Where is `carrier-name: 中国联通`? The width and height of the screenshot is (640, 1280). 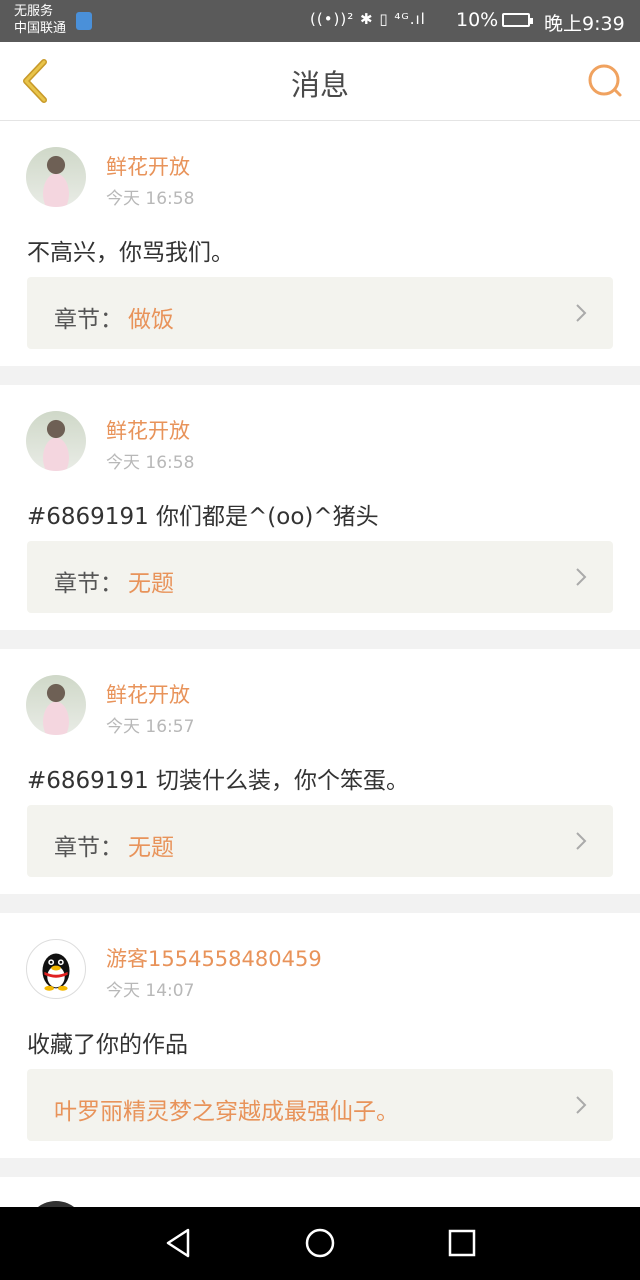
carrier-name: 中国联通 is located at coordinates (40, 28).